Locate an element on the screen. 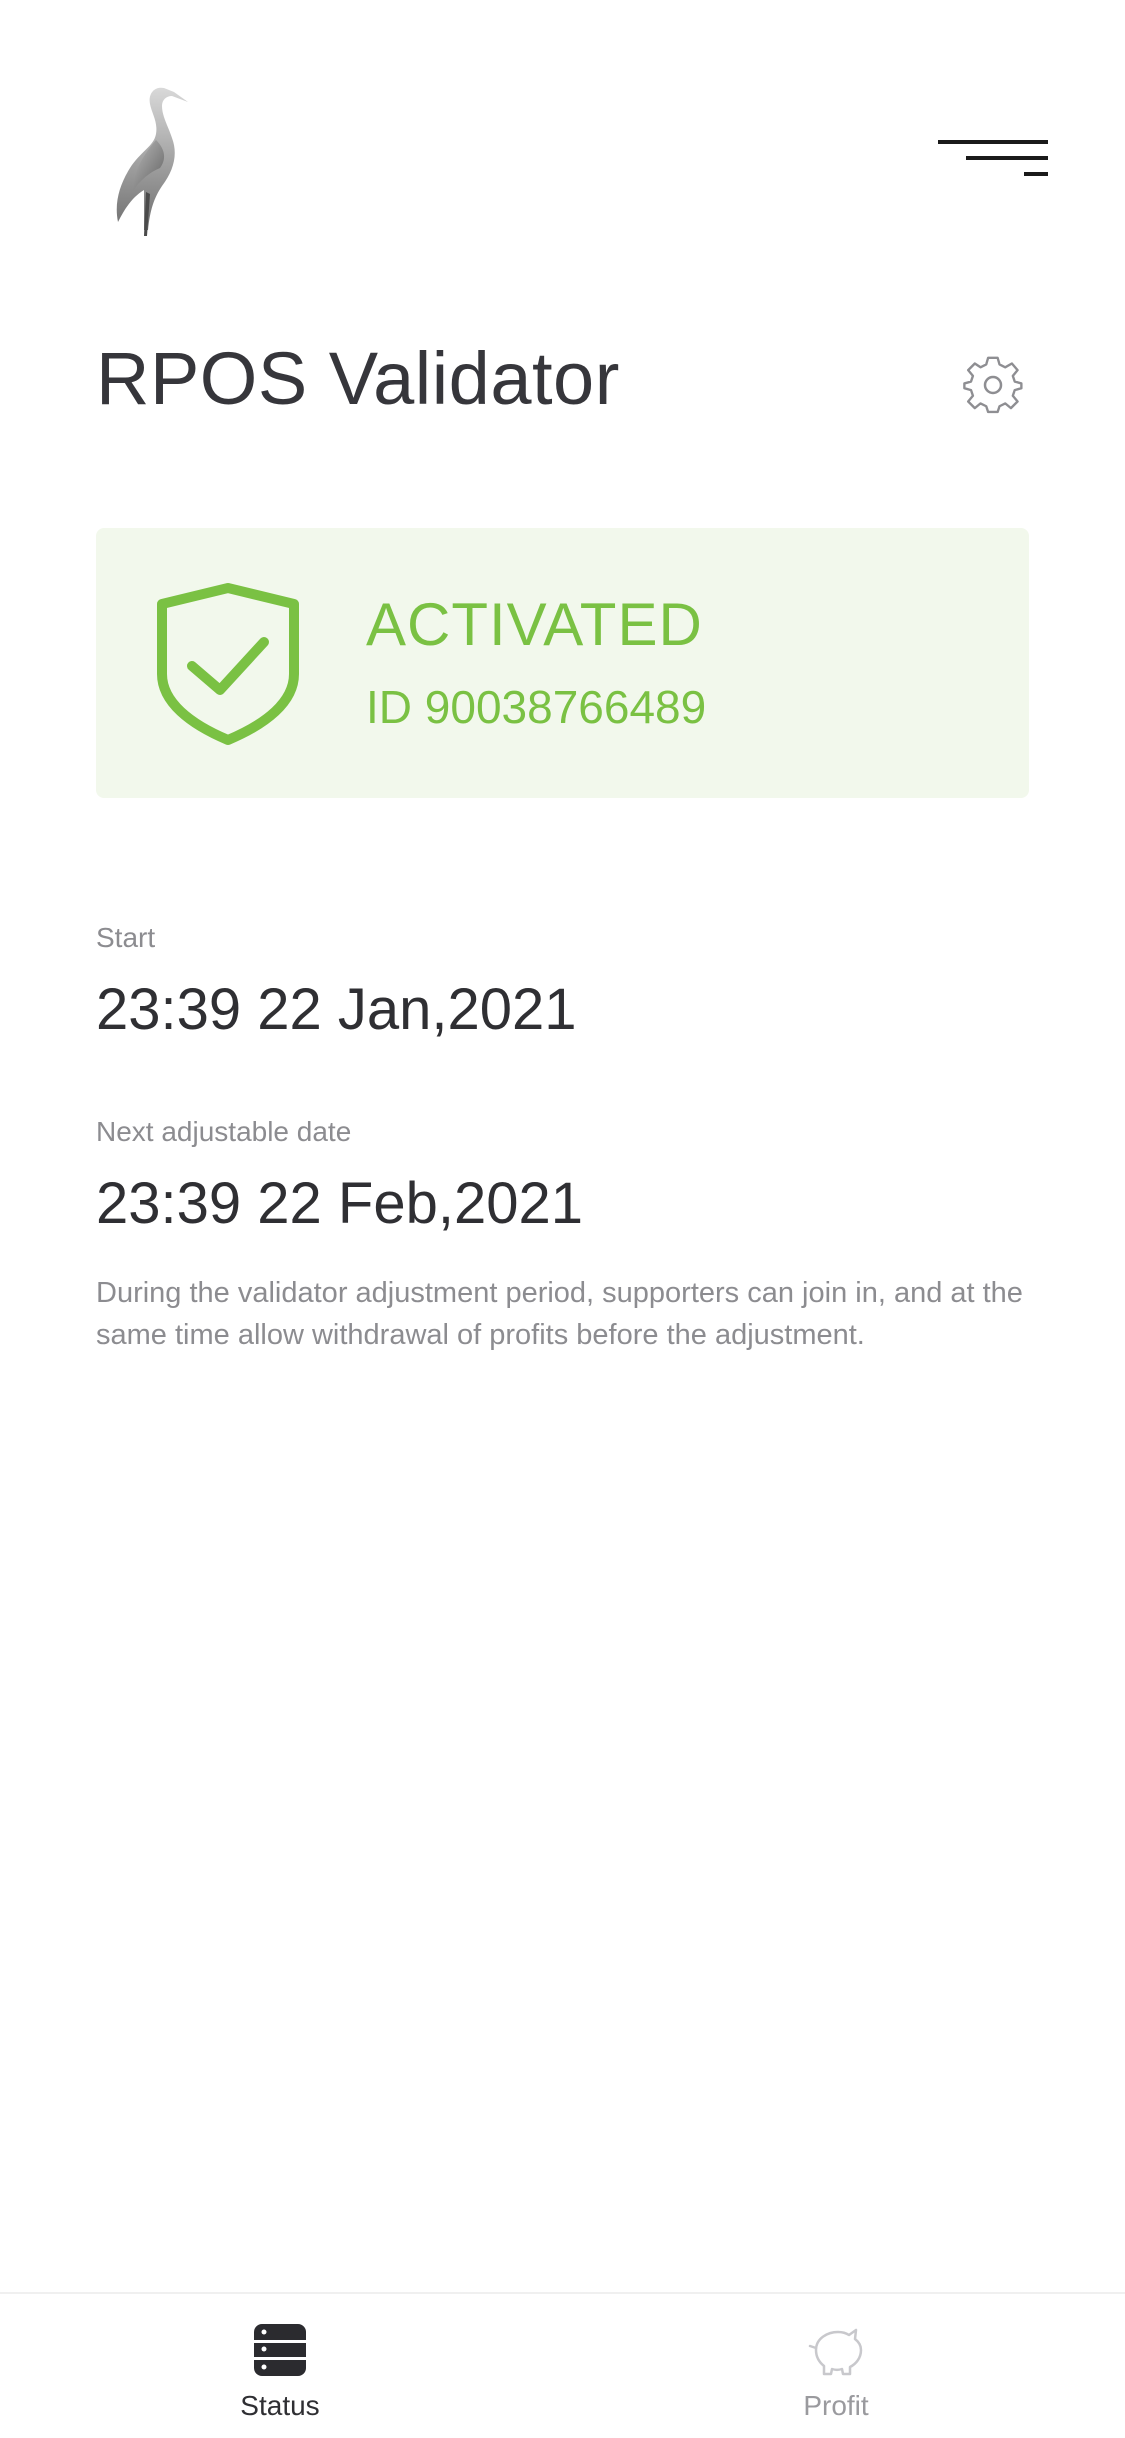  next-adjustable-date-value: 23:39 22 Feb,2021 is located at coordinates (339, 1203).